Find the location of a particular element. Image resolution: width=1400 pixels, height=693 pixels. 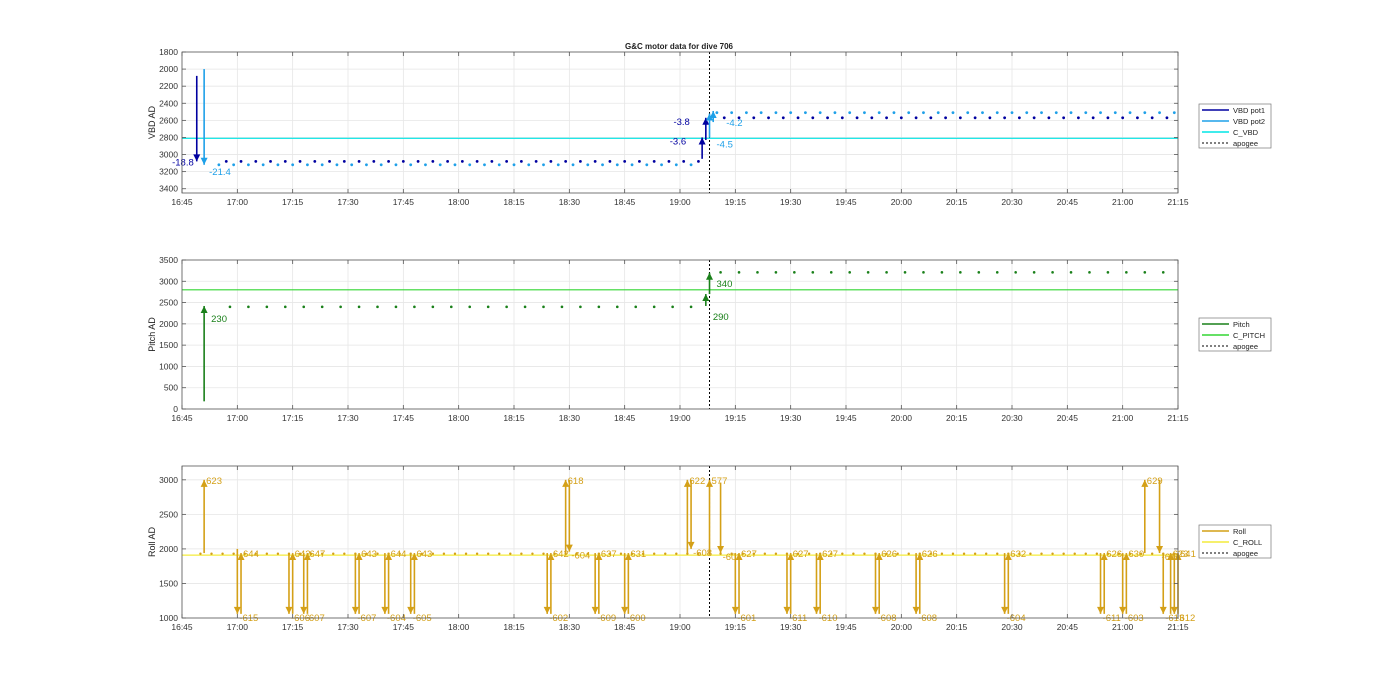

arrow-label: 647 is located at coordinates (317, 554).